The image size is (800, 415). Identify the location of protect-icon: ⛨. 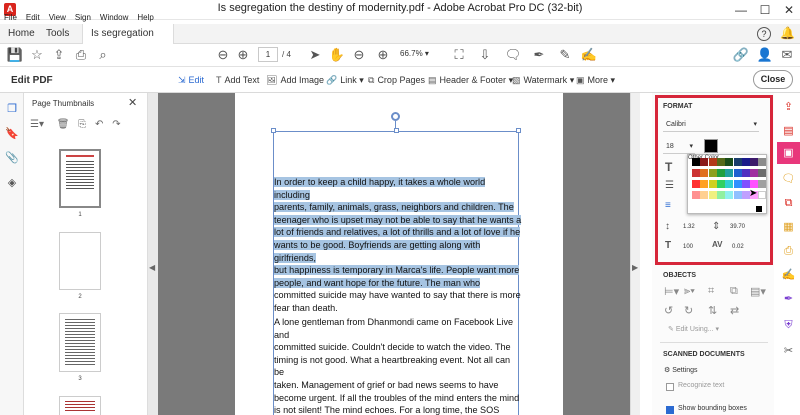
(788, 325).